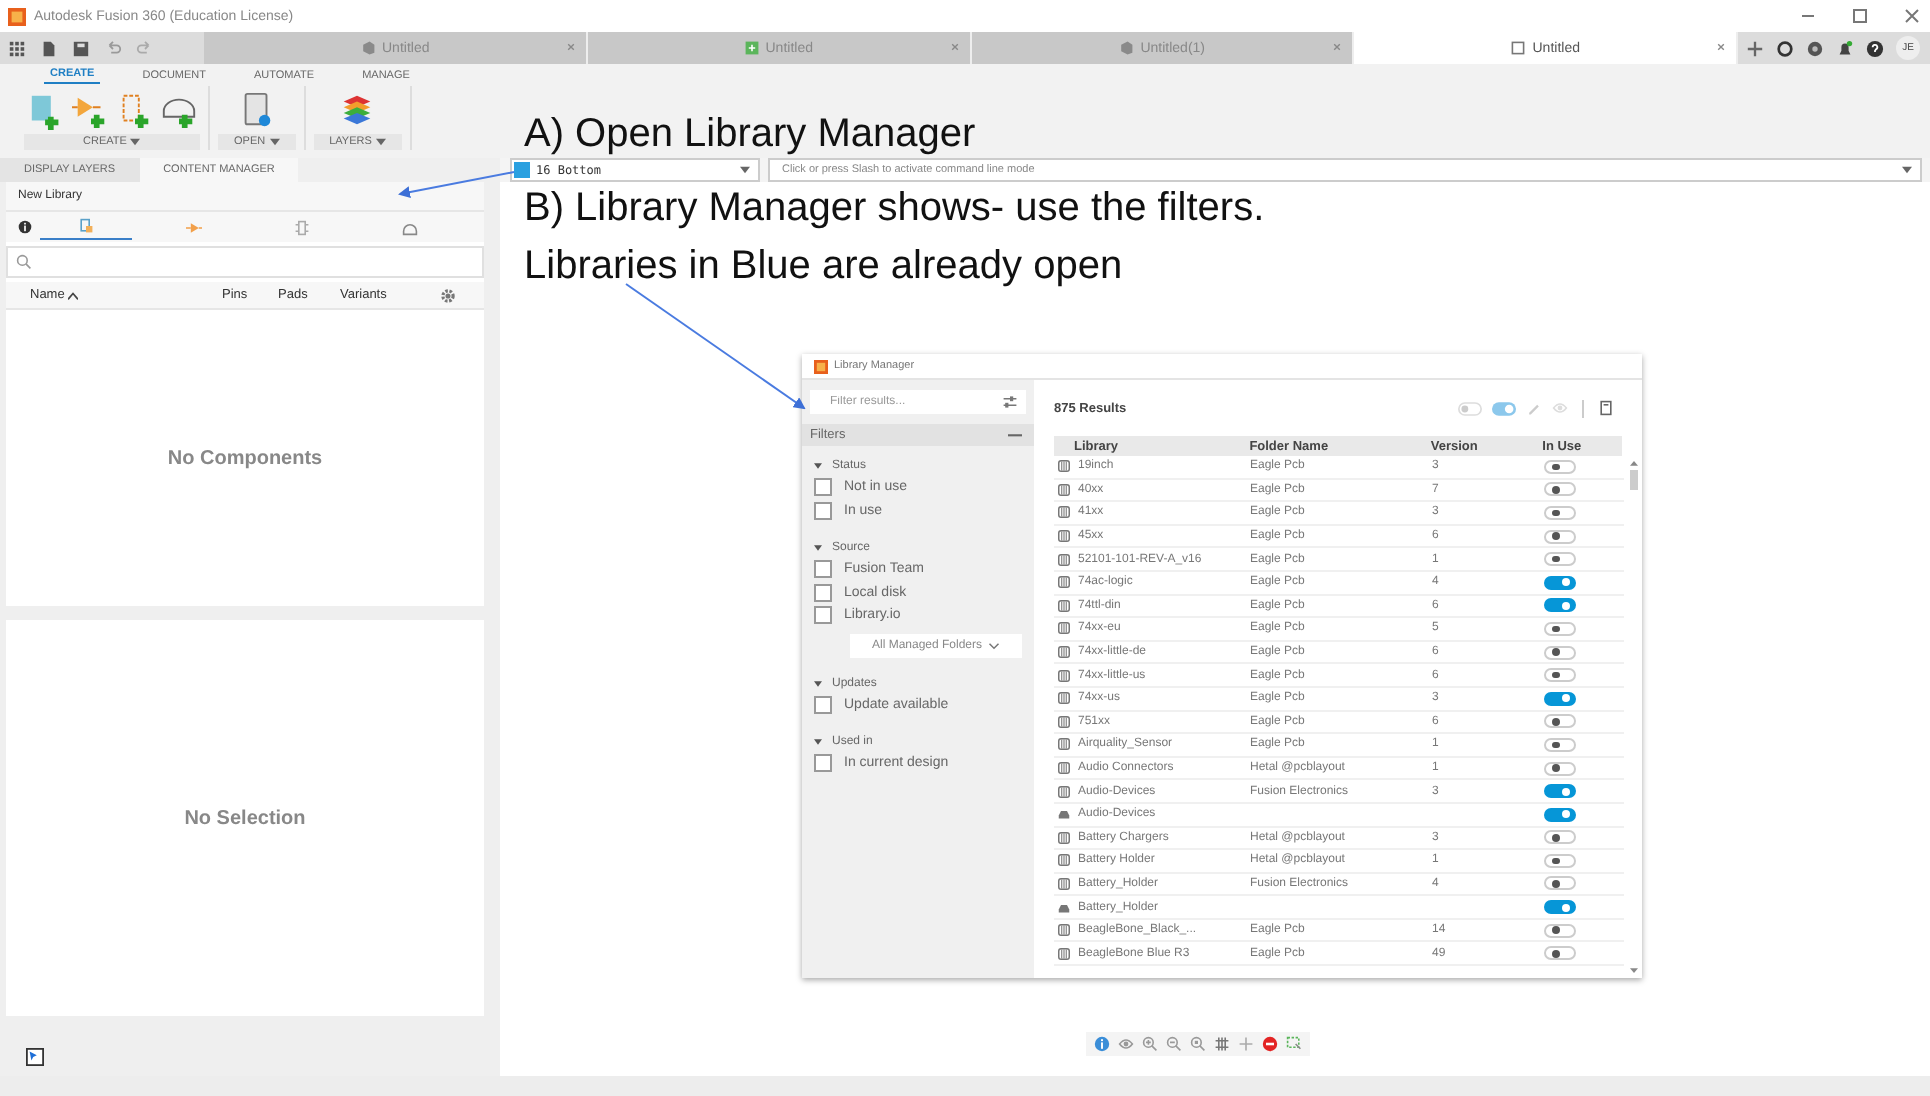  What do you see at coordinates (1010, 402) in the screenshot?
I see `filter-settings-icon` at bounding box center [1010, 402].